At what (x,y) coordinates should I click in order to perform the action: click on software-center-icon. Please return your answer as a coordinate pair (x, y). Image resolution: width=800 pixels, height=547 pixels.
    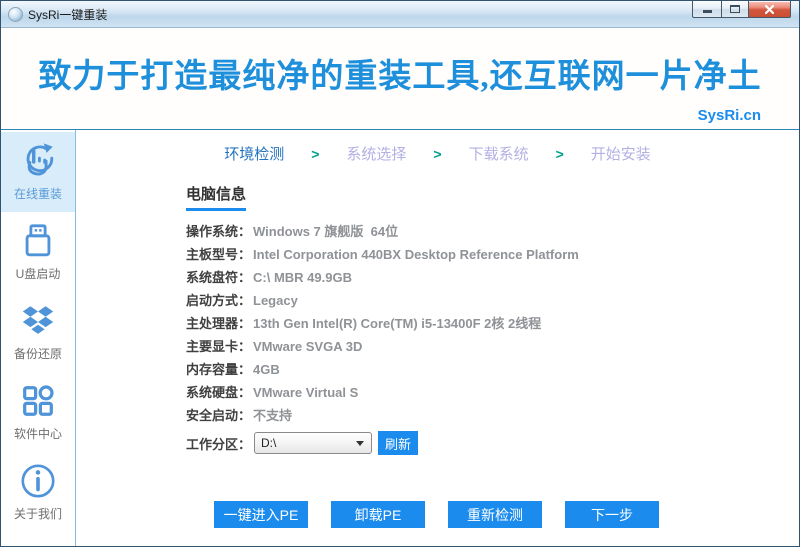
    Looking at the image, I should click on (38, 400).